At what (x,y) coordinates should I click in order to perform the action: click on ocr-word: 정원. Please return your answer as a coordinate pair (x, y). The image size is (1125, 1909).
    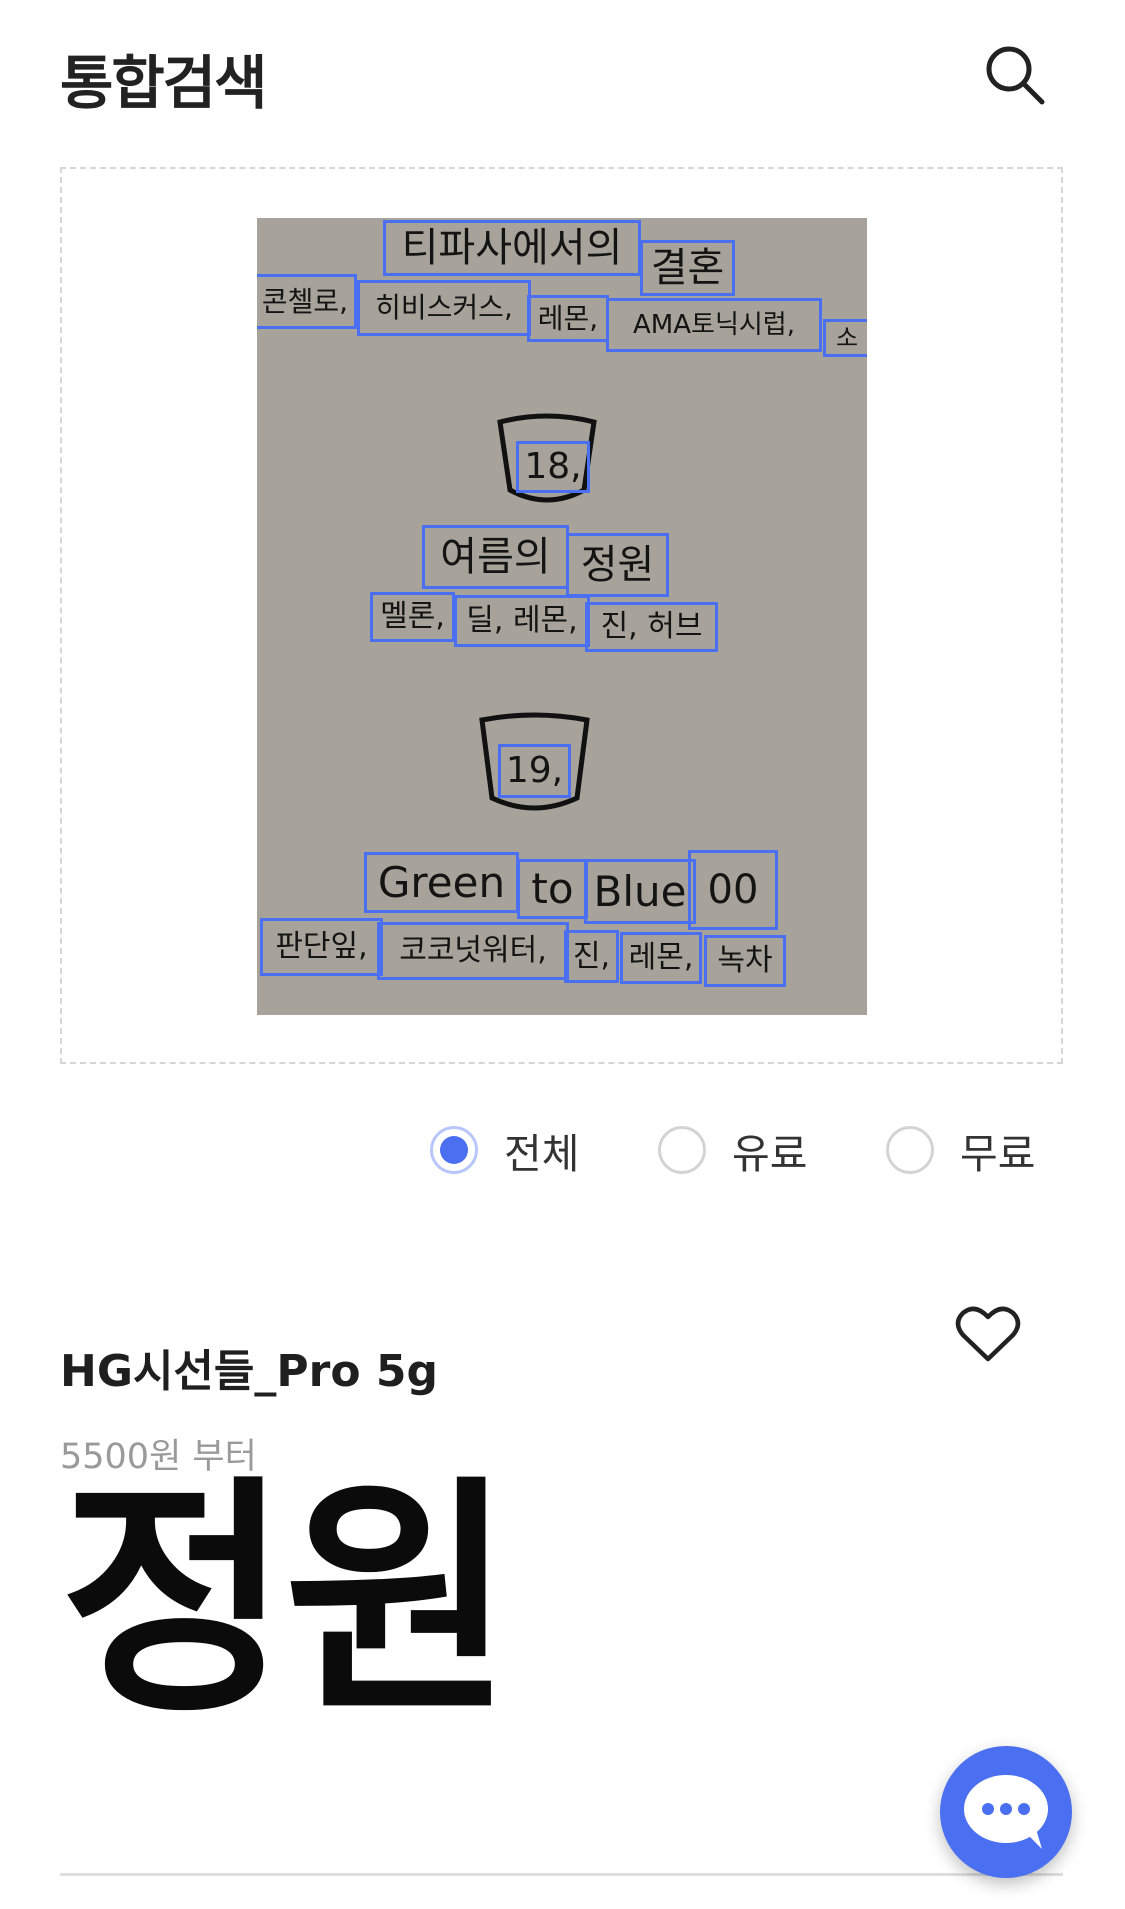
    Looking at the image, I should click on (617, 565).